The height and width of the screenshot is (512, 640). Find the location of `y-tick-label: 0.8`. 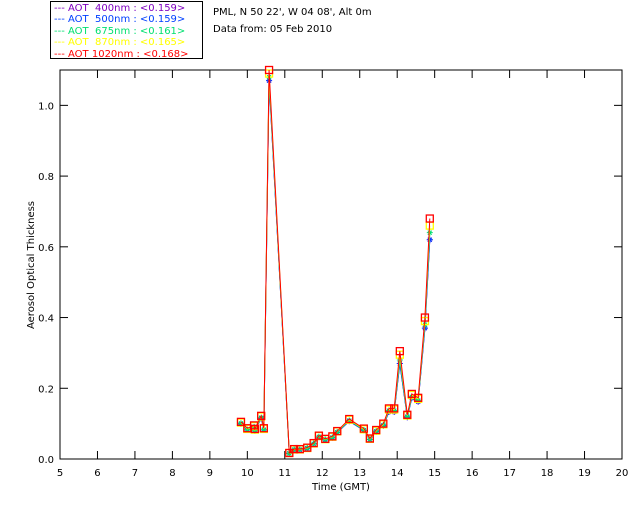

y-tick-label: 0.8 is located at coordinates (46, 177).